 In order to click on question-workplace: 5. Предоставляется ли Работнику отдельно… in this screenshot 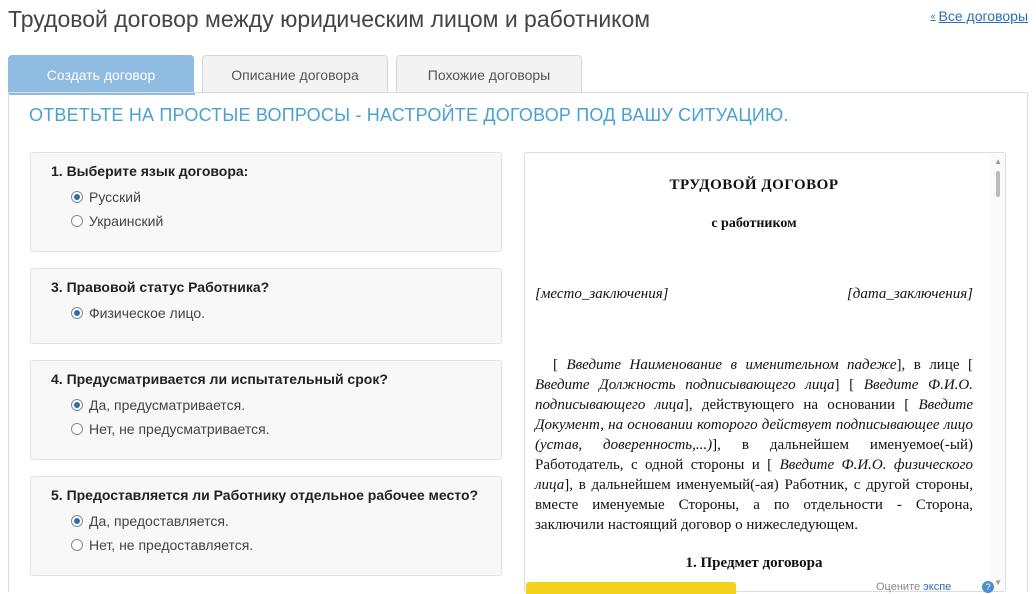, I will do `click(266, 526)`.